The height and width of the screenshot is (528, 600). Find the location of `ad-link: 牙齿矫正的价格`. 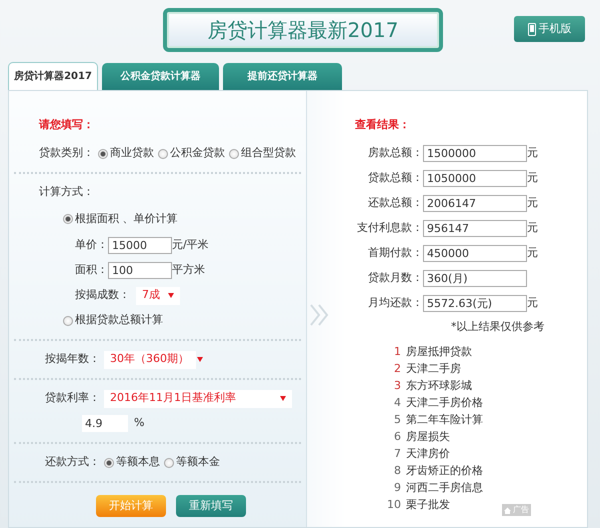

ad-link: 牙齿矫正的价格 is located at coordinates (444, 471).